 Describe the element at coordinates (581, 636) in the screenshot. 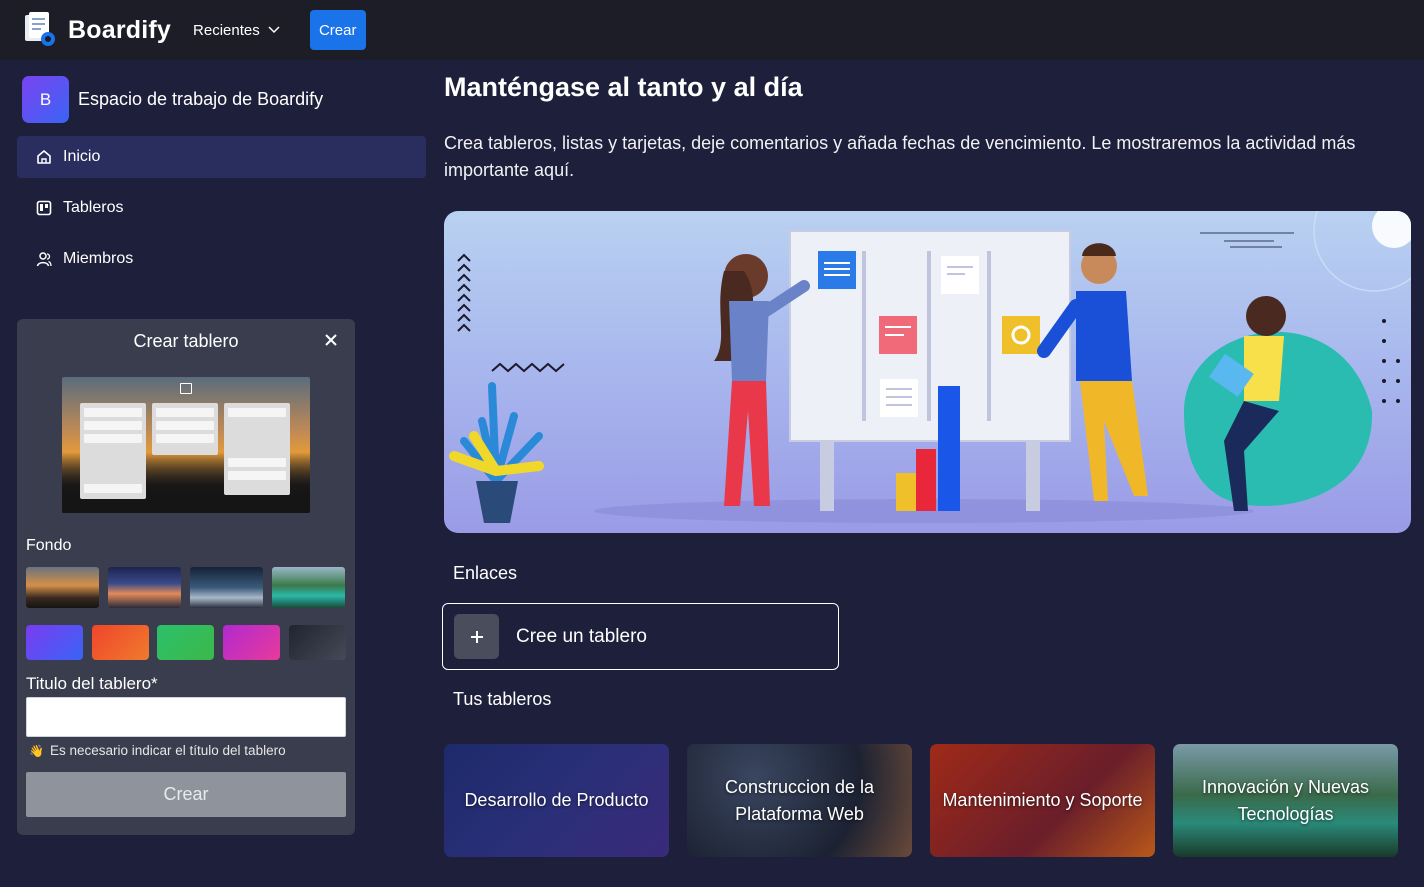

I see `create-board-link-label: Cree un tablero` at that location.